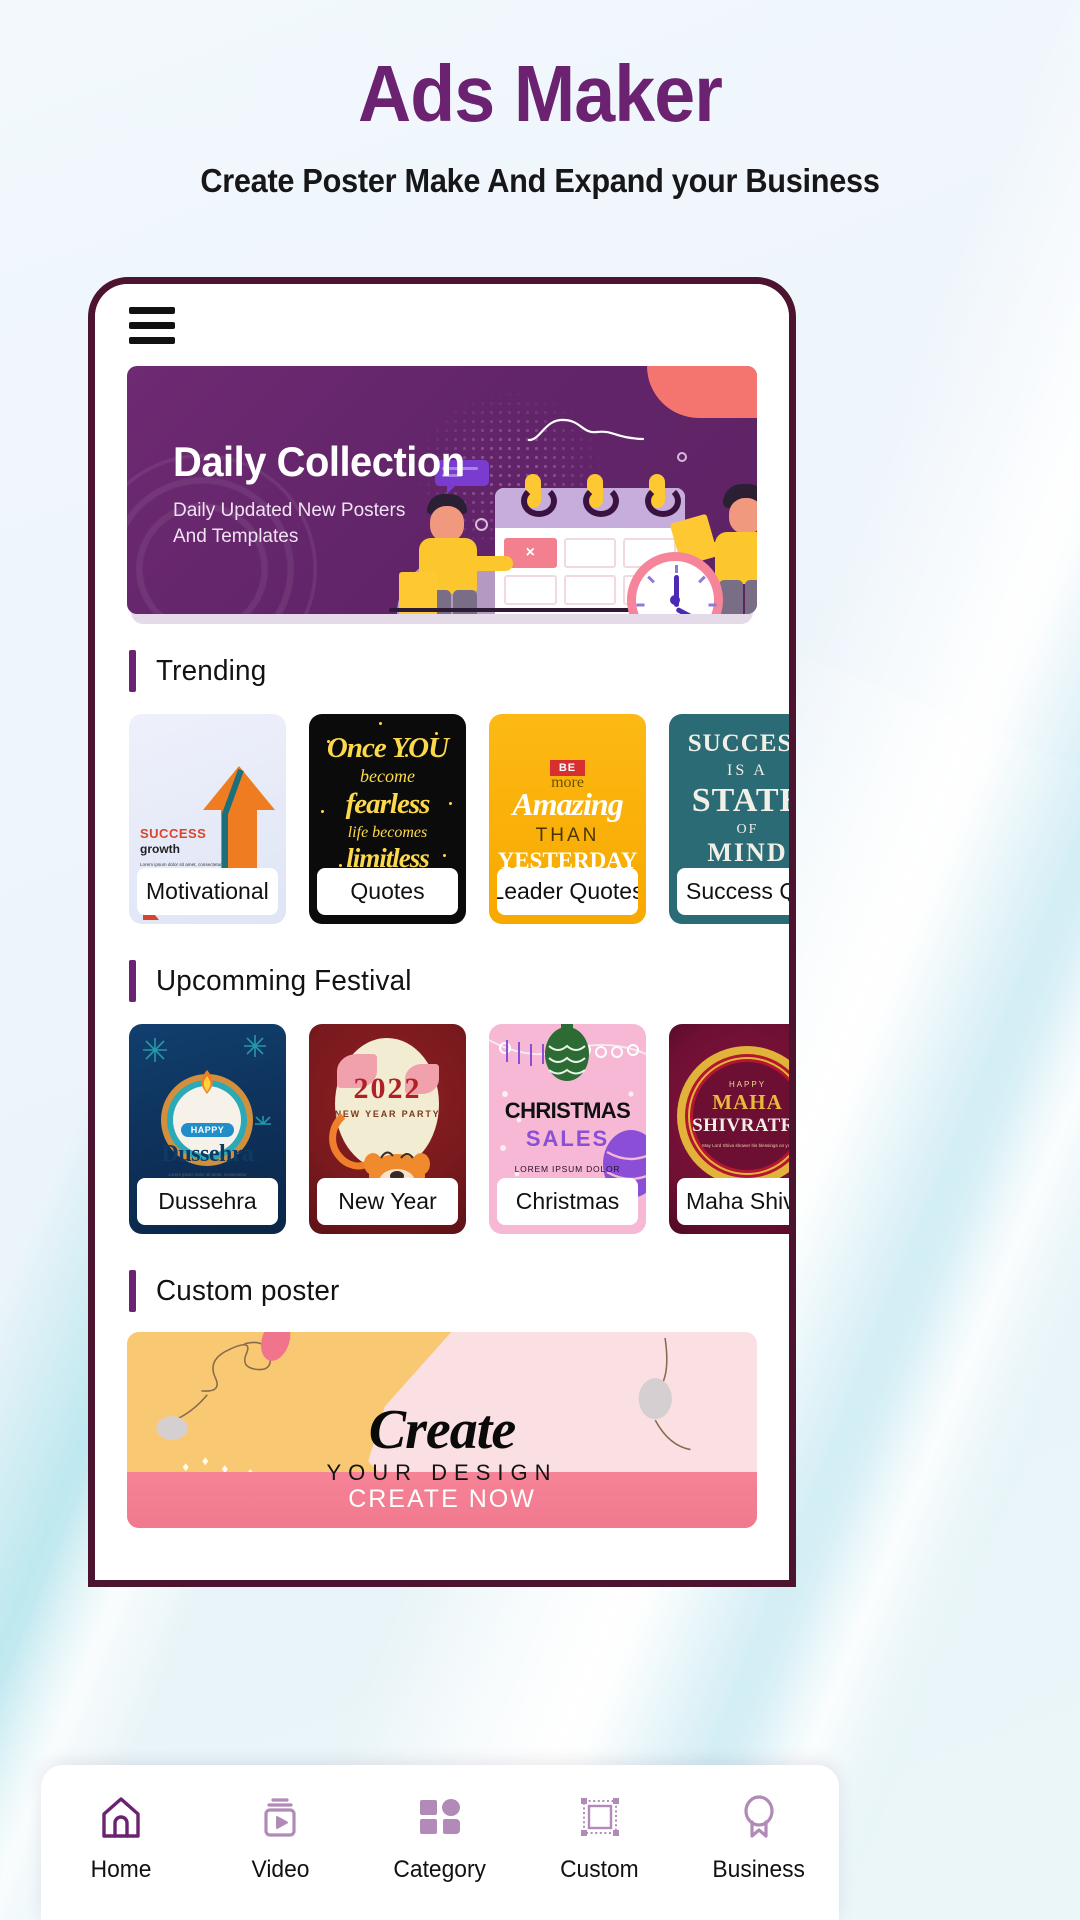 This screenshot has height=1920, width=1080. What do you see at coordinates (207, 1154) in the screenshot?
I see `card-art-title: Dussehra` at bounding box center [207, 1154].